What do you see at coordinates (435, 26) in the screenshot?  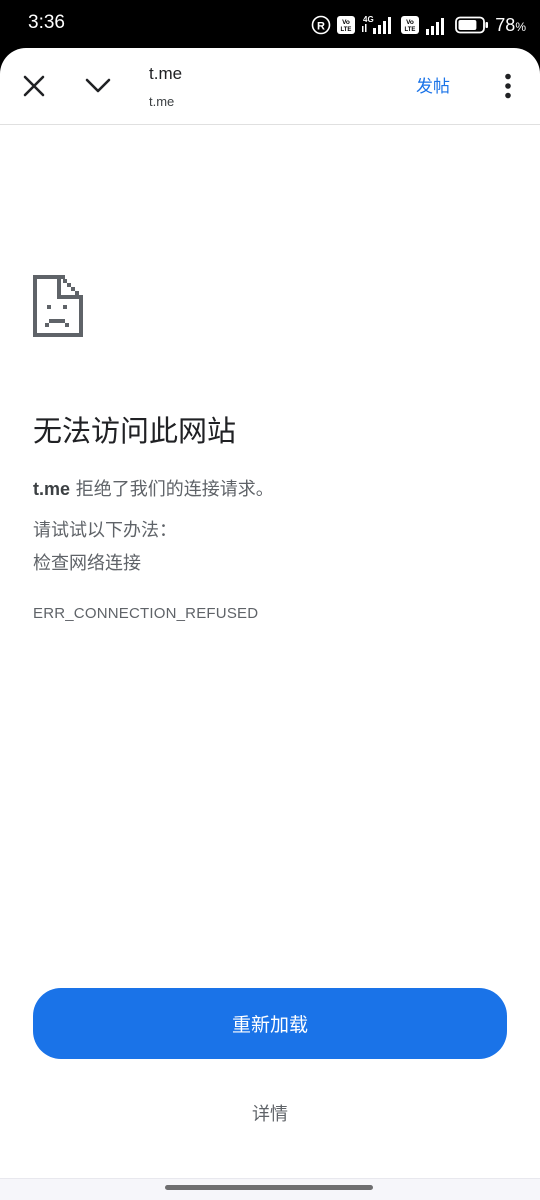 I see `signal-icon` at bounding box center [435, 26].